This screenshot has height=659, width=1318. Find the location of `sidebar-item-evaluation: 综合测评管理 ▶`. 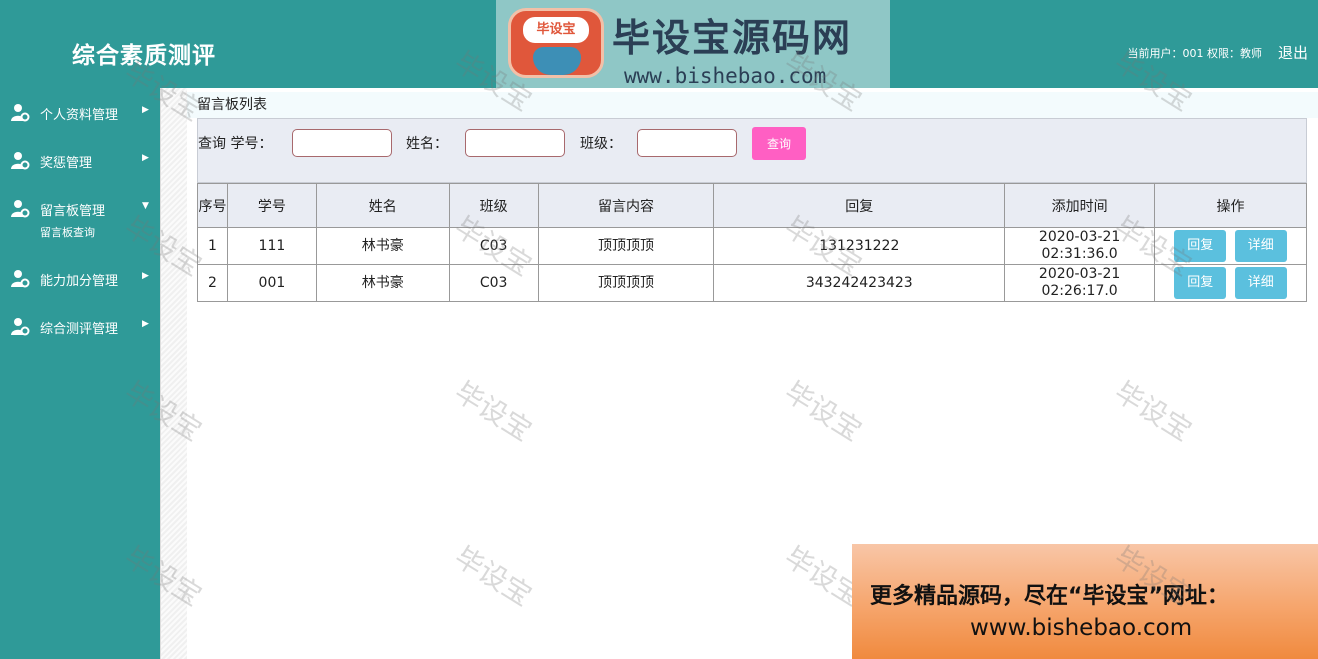

sidebar-item-evaluation: 综合测评管理 ▶ is located at coordinates (80, 326).